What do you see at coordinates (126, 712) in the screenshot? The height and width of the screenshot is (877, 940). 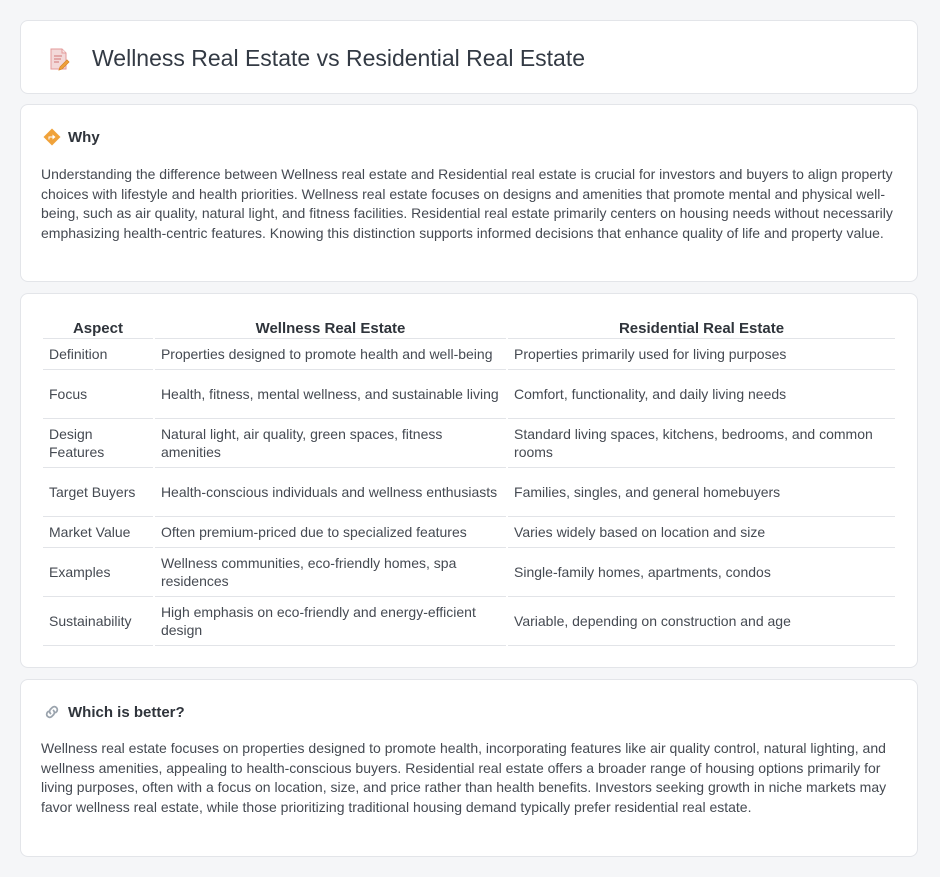 I see `which-heading: Which is better?` at bounding box center [126, 712].